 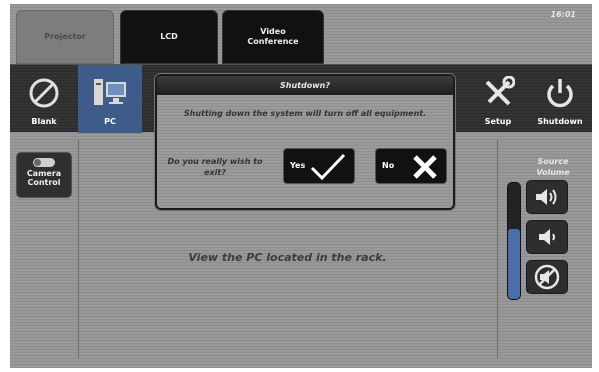 I want to click on toggle-icon, so click(x=44, y=162).